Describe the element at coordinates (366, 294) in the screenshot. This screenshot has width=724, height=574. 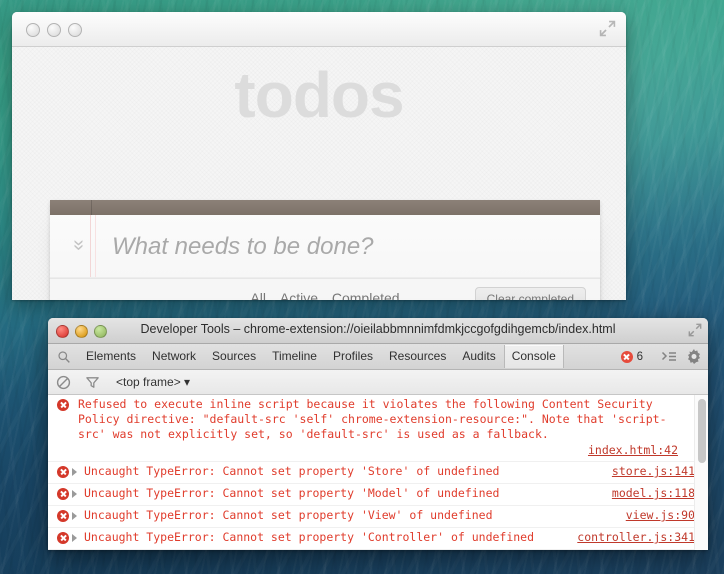
I see `filter-completed: Completed` at that location.